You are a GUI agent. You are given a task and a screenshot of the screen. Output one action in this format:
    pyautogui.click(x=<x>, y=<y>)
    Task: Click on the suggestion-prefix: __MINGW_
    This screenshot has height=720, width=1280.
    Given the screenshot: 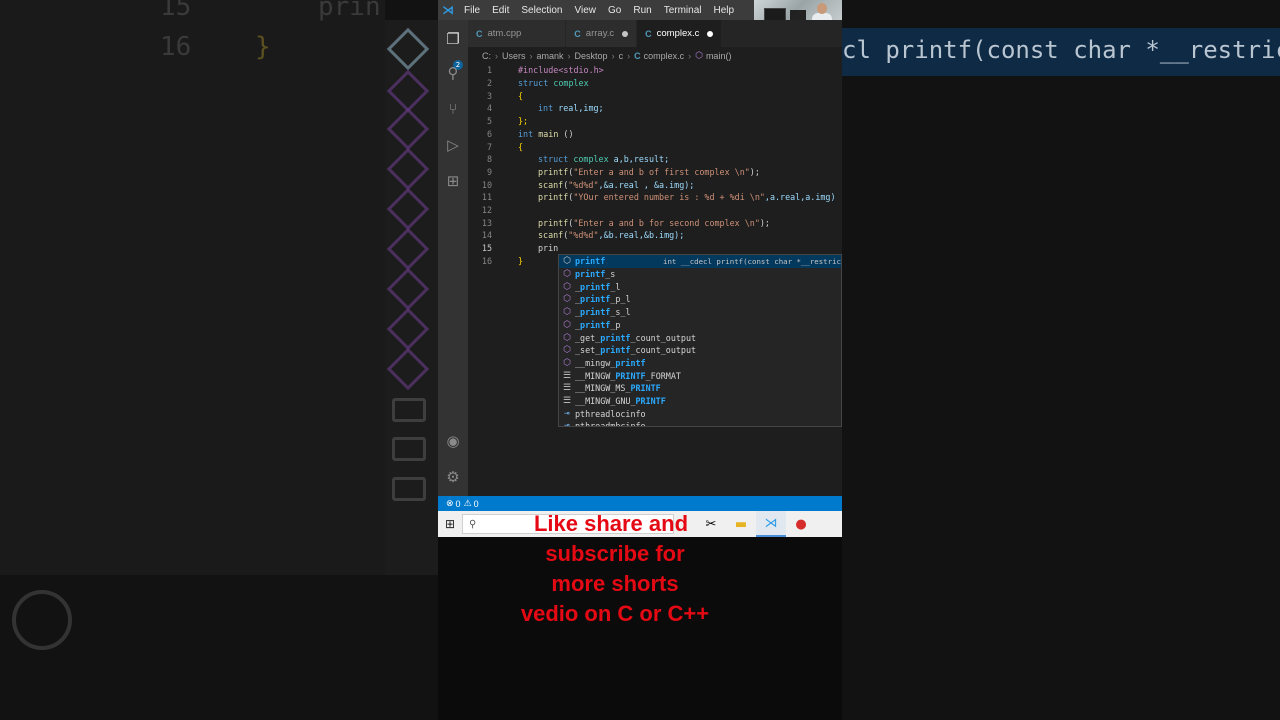 What is the action you would take?
    pyautogui.click(x=595, y=375)
    